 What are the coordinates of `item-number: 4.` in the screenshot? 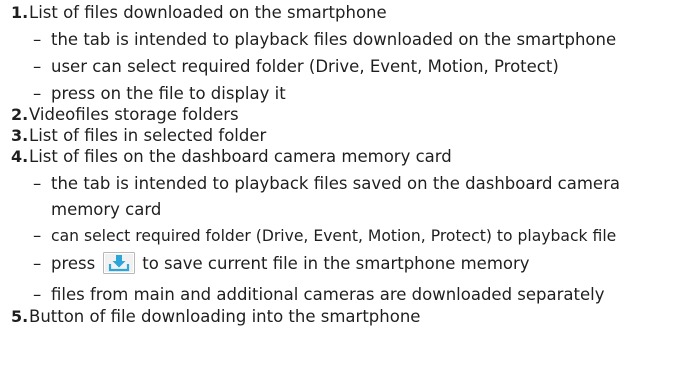 It's located at (20, 156).